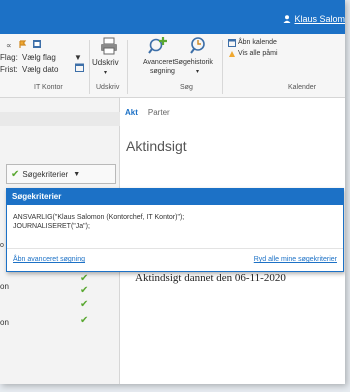 The width and height of the screenshot is (350, 392). Describe the element at coordinates (186, 87) in the screenshot. I see `ribbon-group-search: Søg` at that location.